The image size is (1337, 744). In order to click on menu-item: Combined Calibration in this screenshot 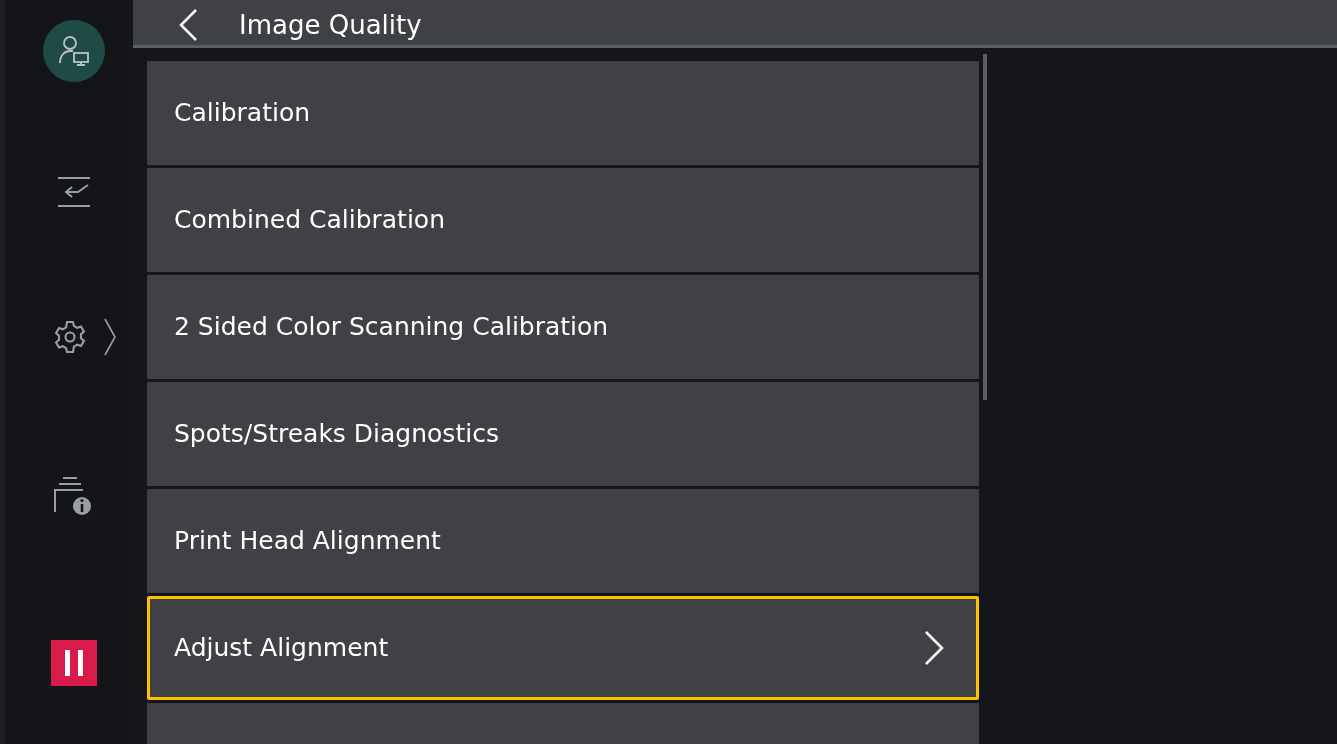, I will do `click(563, 220)`.